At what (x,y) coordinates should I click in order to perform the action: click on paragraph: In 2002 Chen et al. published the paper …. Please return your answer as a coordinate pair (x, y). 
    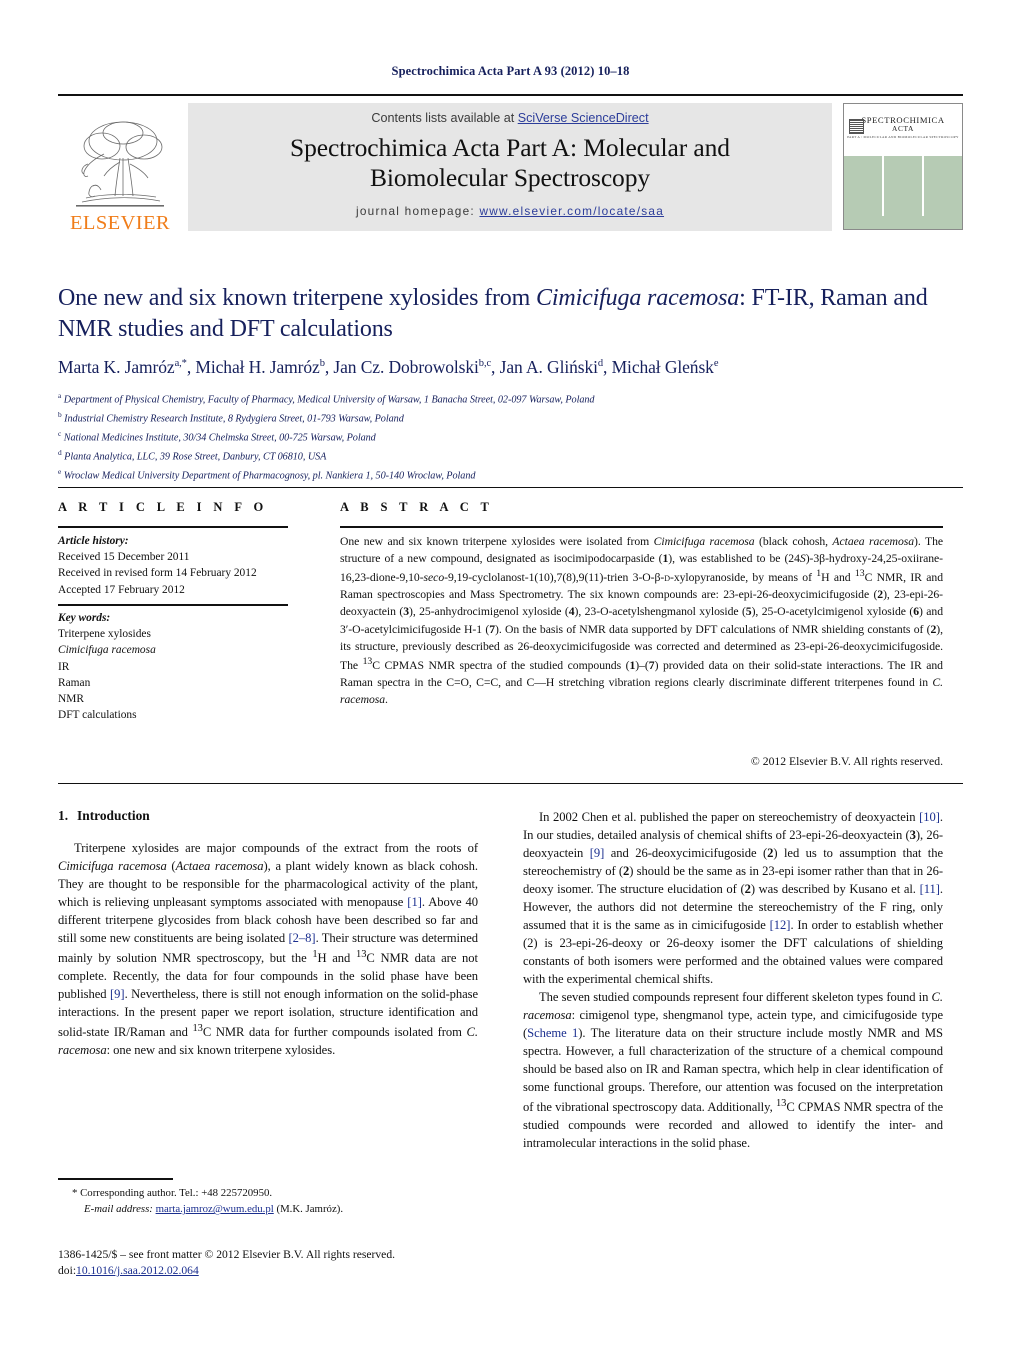
    Looking at the image, I should click on (733, 898).